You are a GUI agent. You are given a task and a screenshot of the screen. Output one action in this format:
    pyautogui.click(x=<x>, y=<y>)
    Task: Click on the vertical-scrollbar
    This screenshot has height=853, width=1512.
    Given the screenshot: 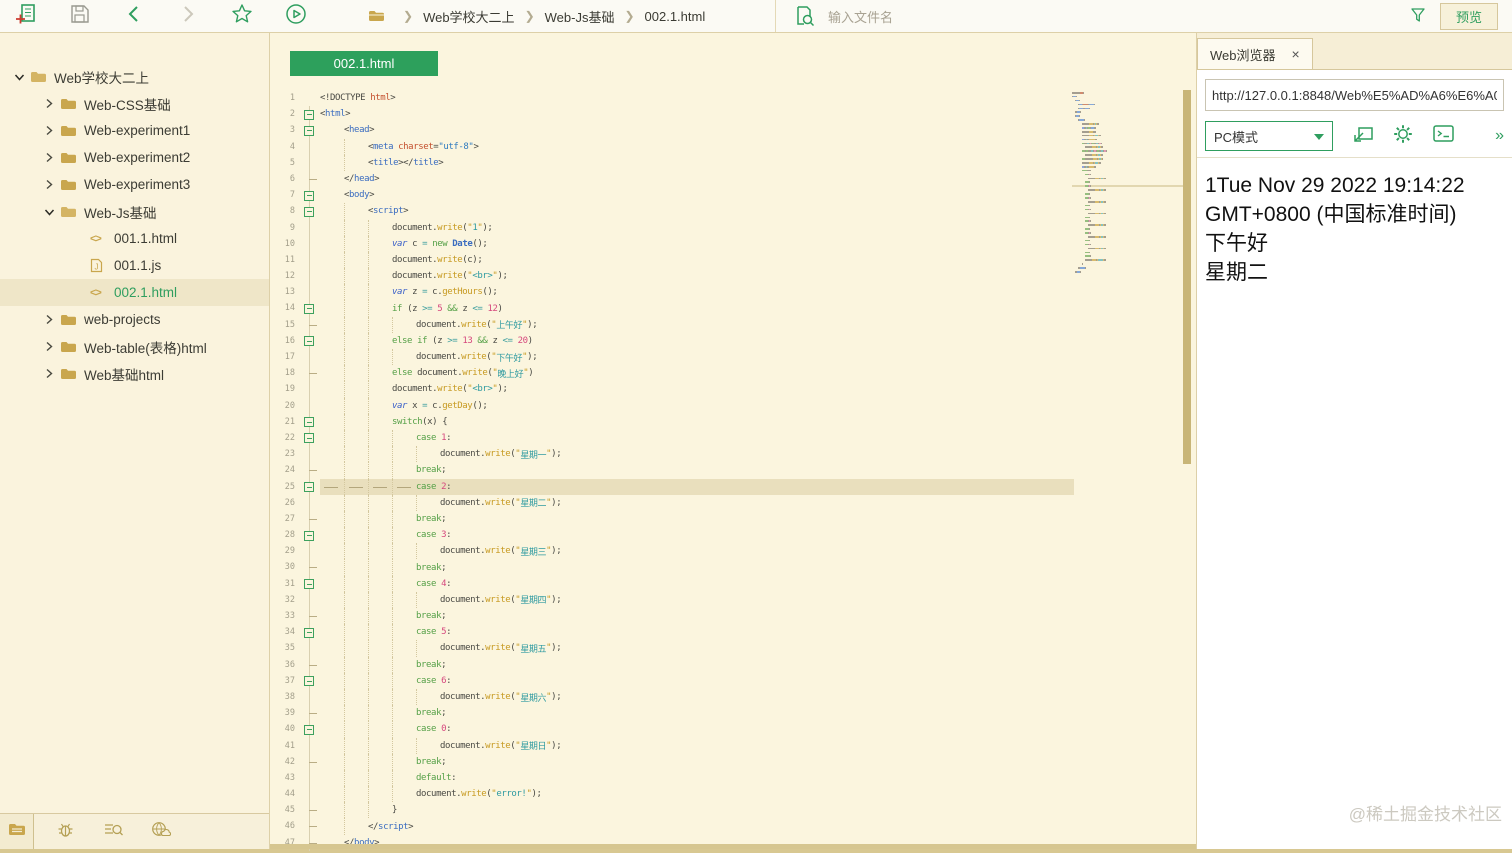 What is the action you would take?
    pyautogui.click(x=1187, y=277)
    